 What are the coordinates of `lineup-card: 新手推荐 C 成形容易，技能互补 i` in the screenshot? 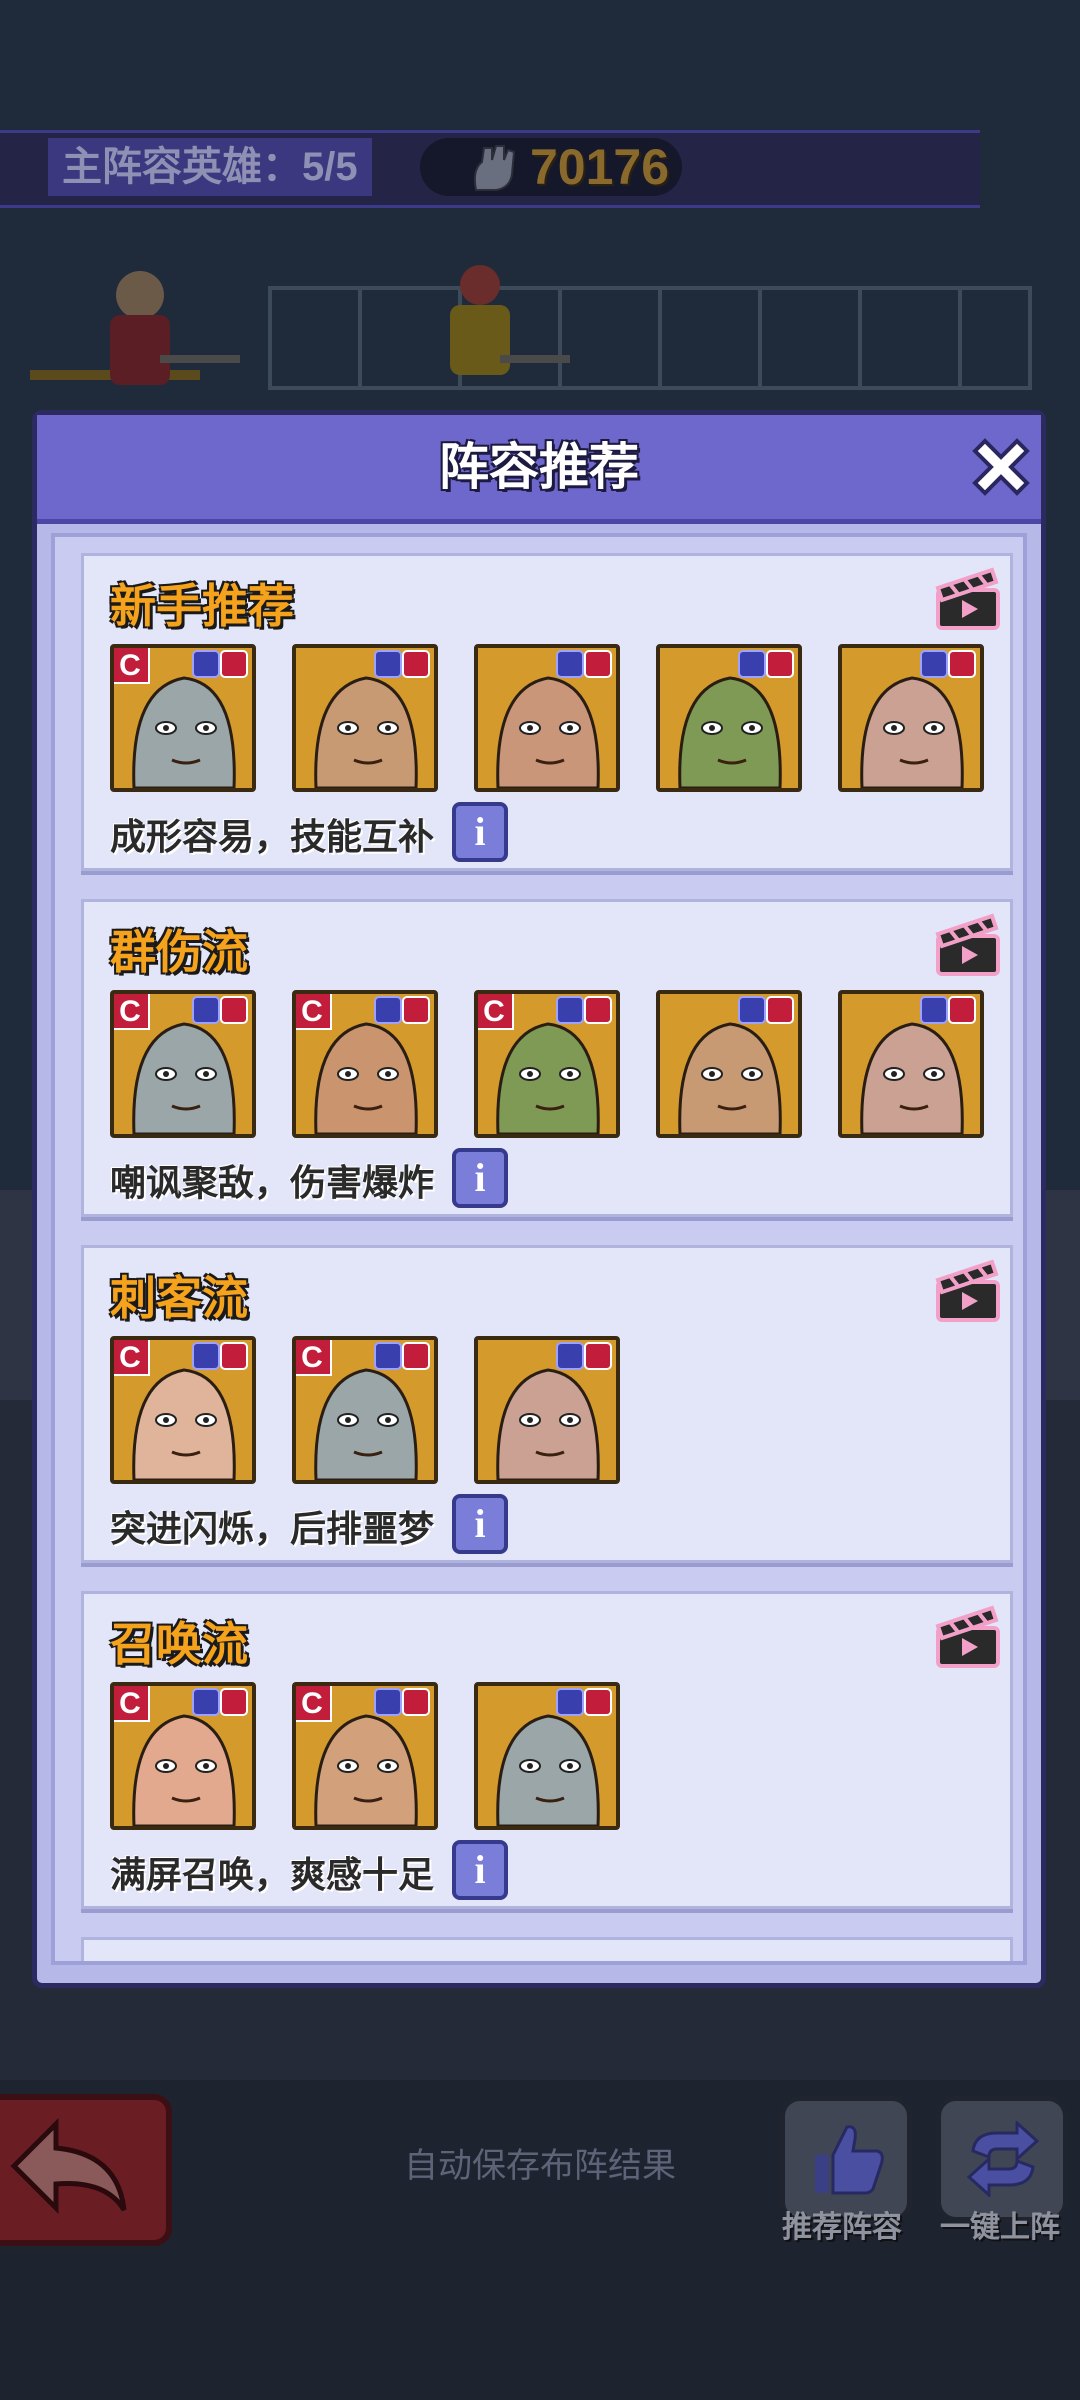 It's located at (547, 712).